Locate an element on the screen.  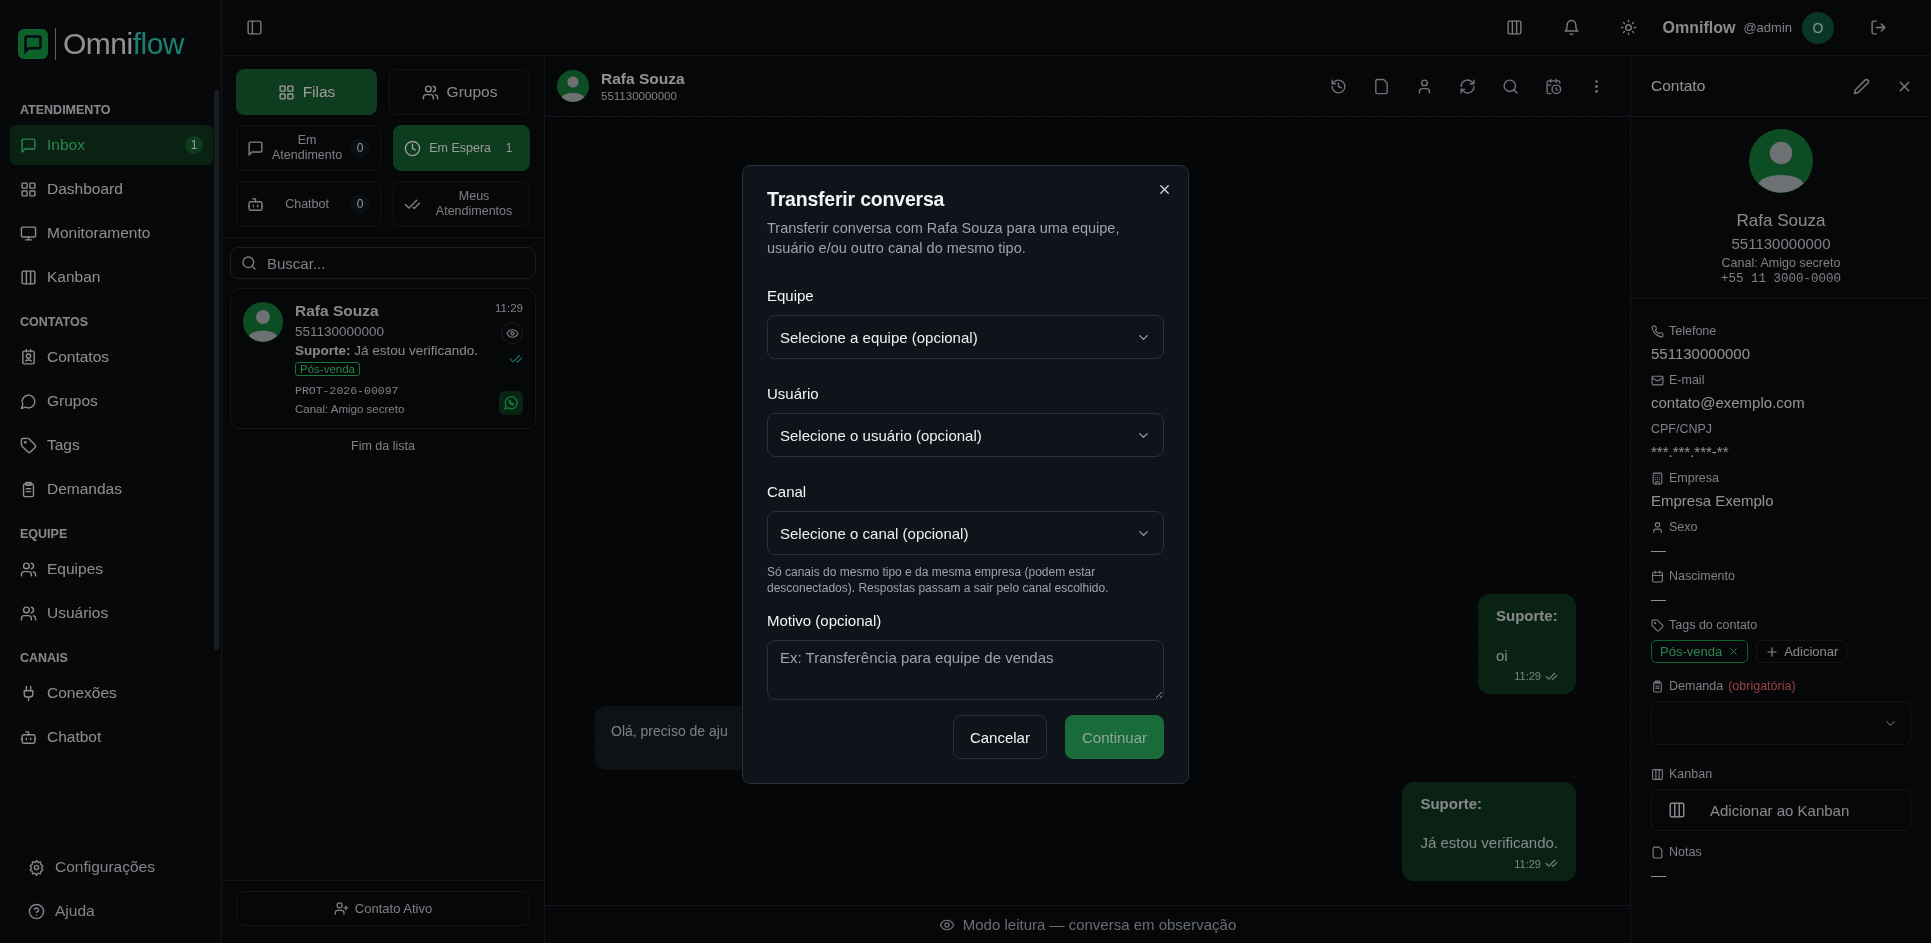
close-icon is located at coordinates (1734, 651).